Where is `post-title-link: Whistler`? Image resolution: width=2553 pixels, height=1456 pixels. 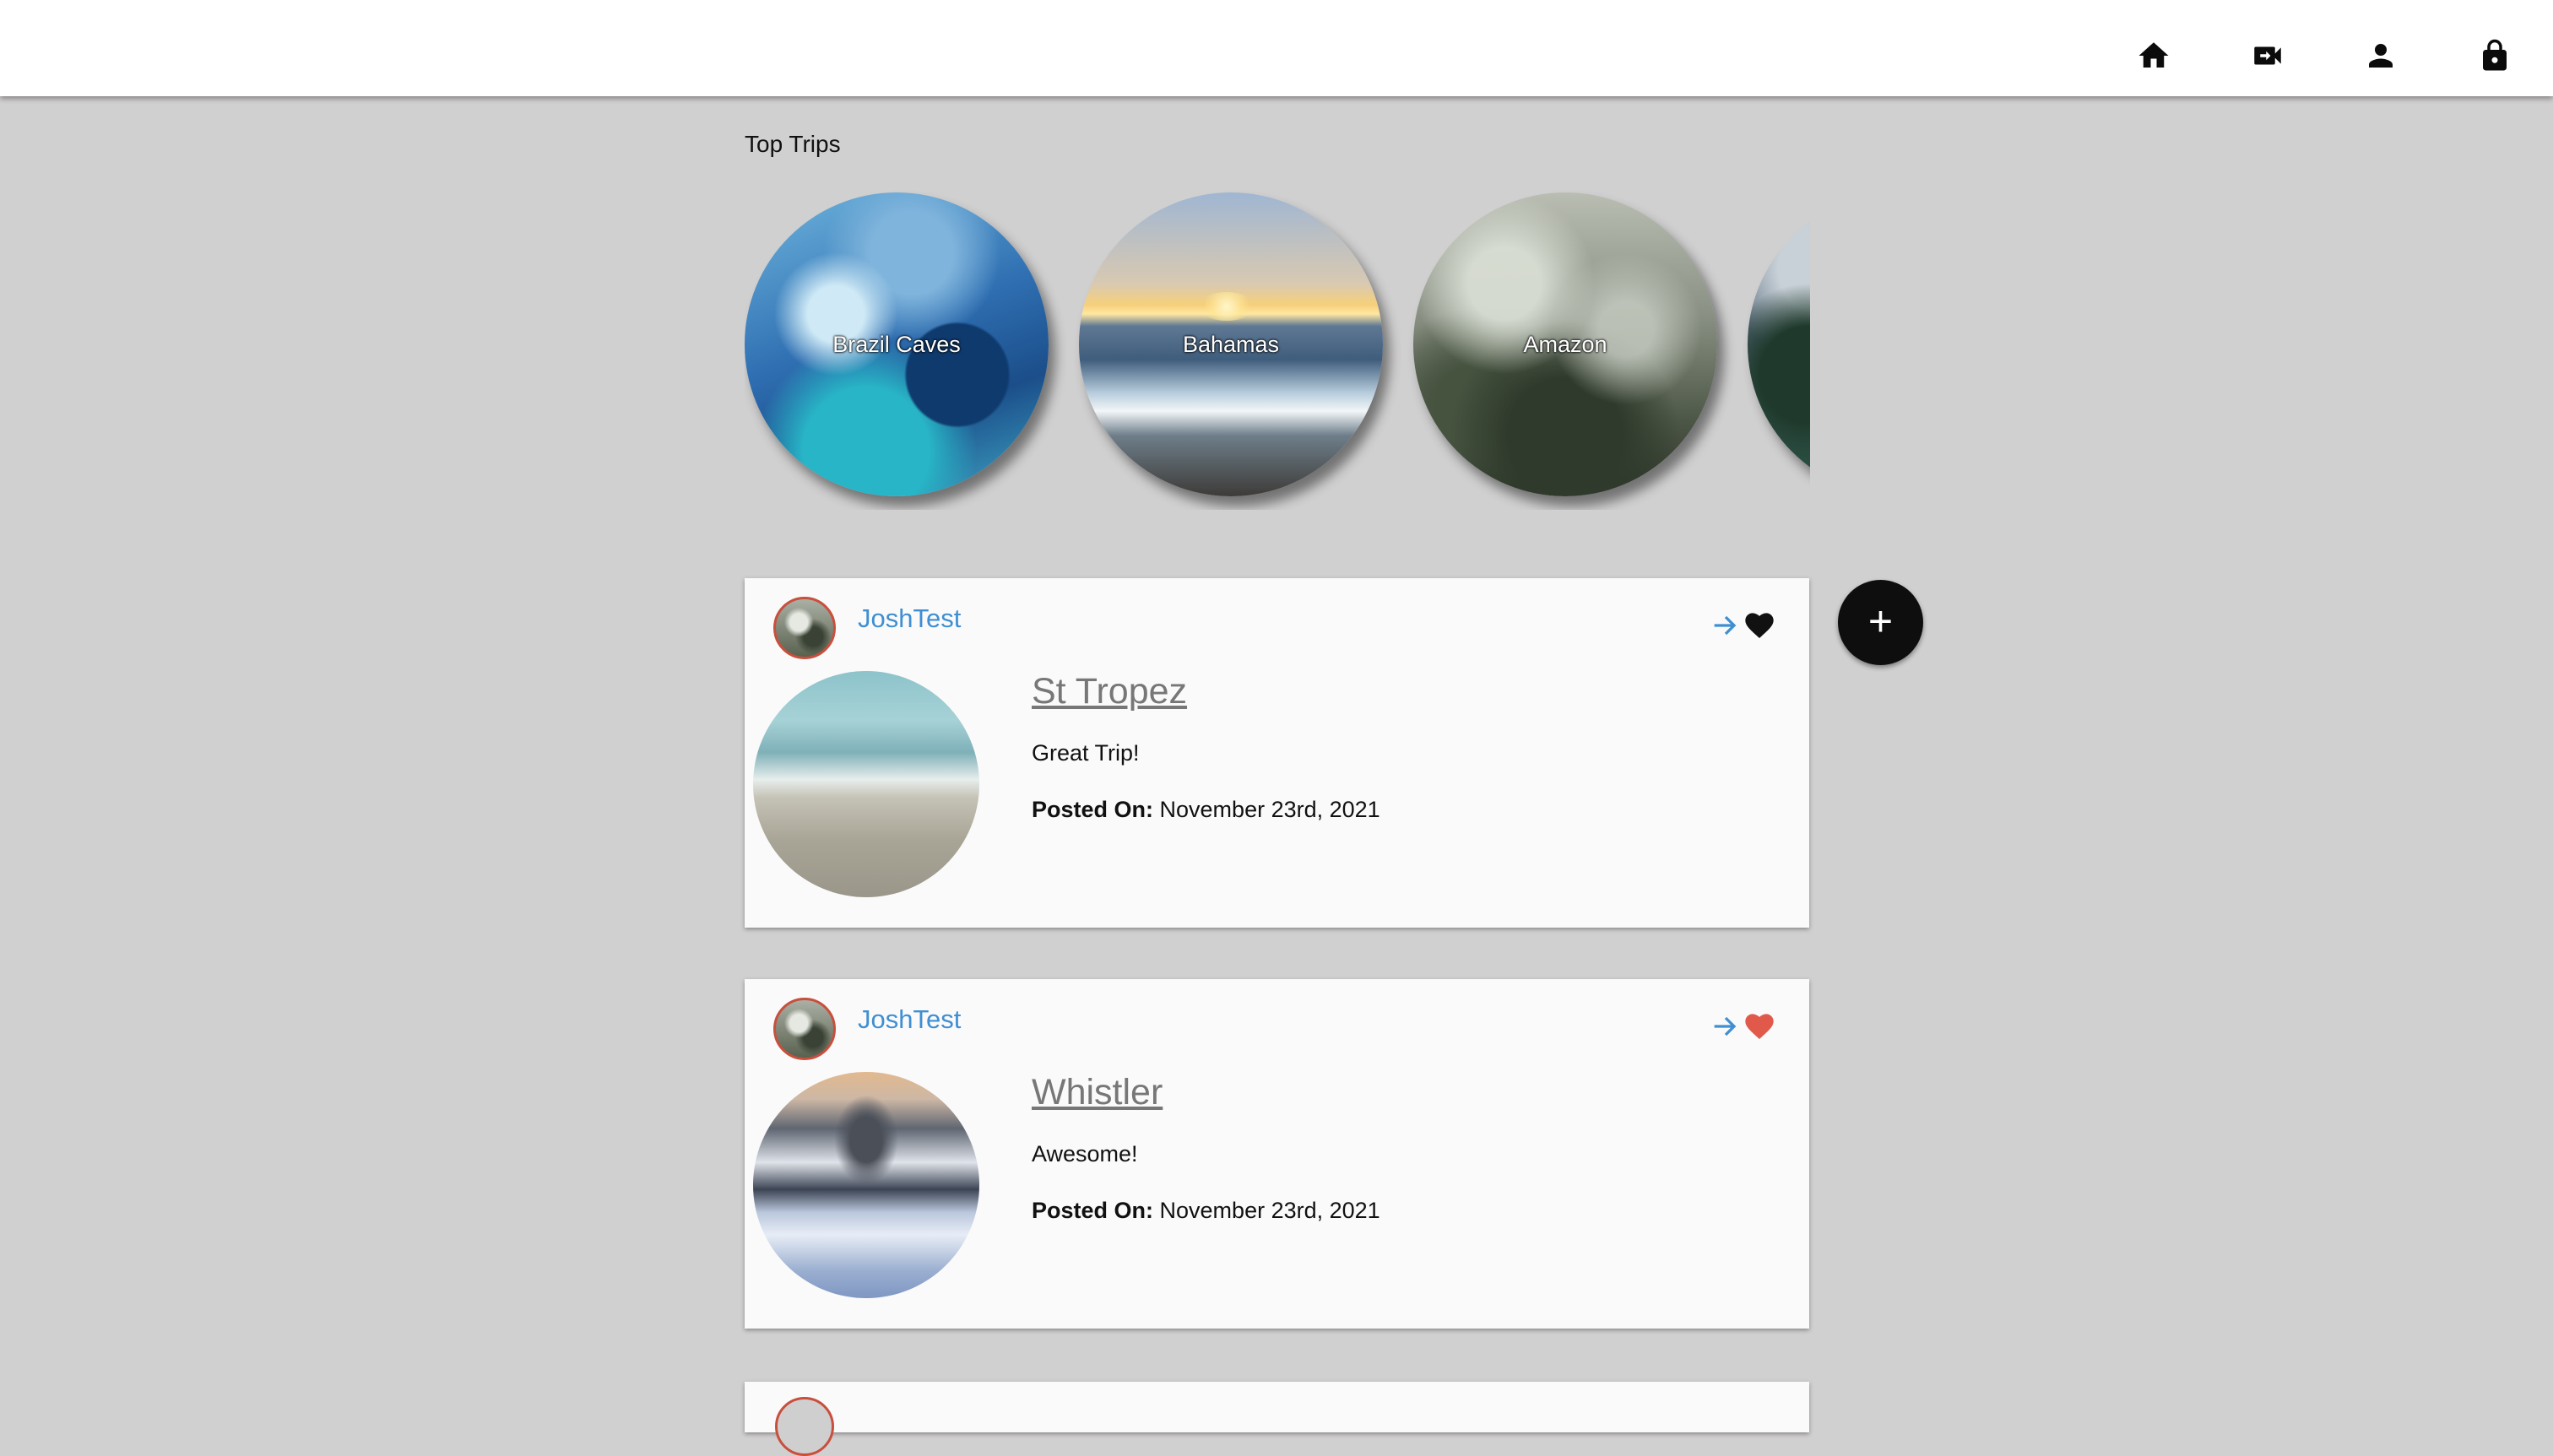
post-title-link: Whistler is located at coordinates (1097, 1092).